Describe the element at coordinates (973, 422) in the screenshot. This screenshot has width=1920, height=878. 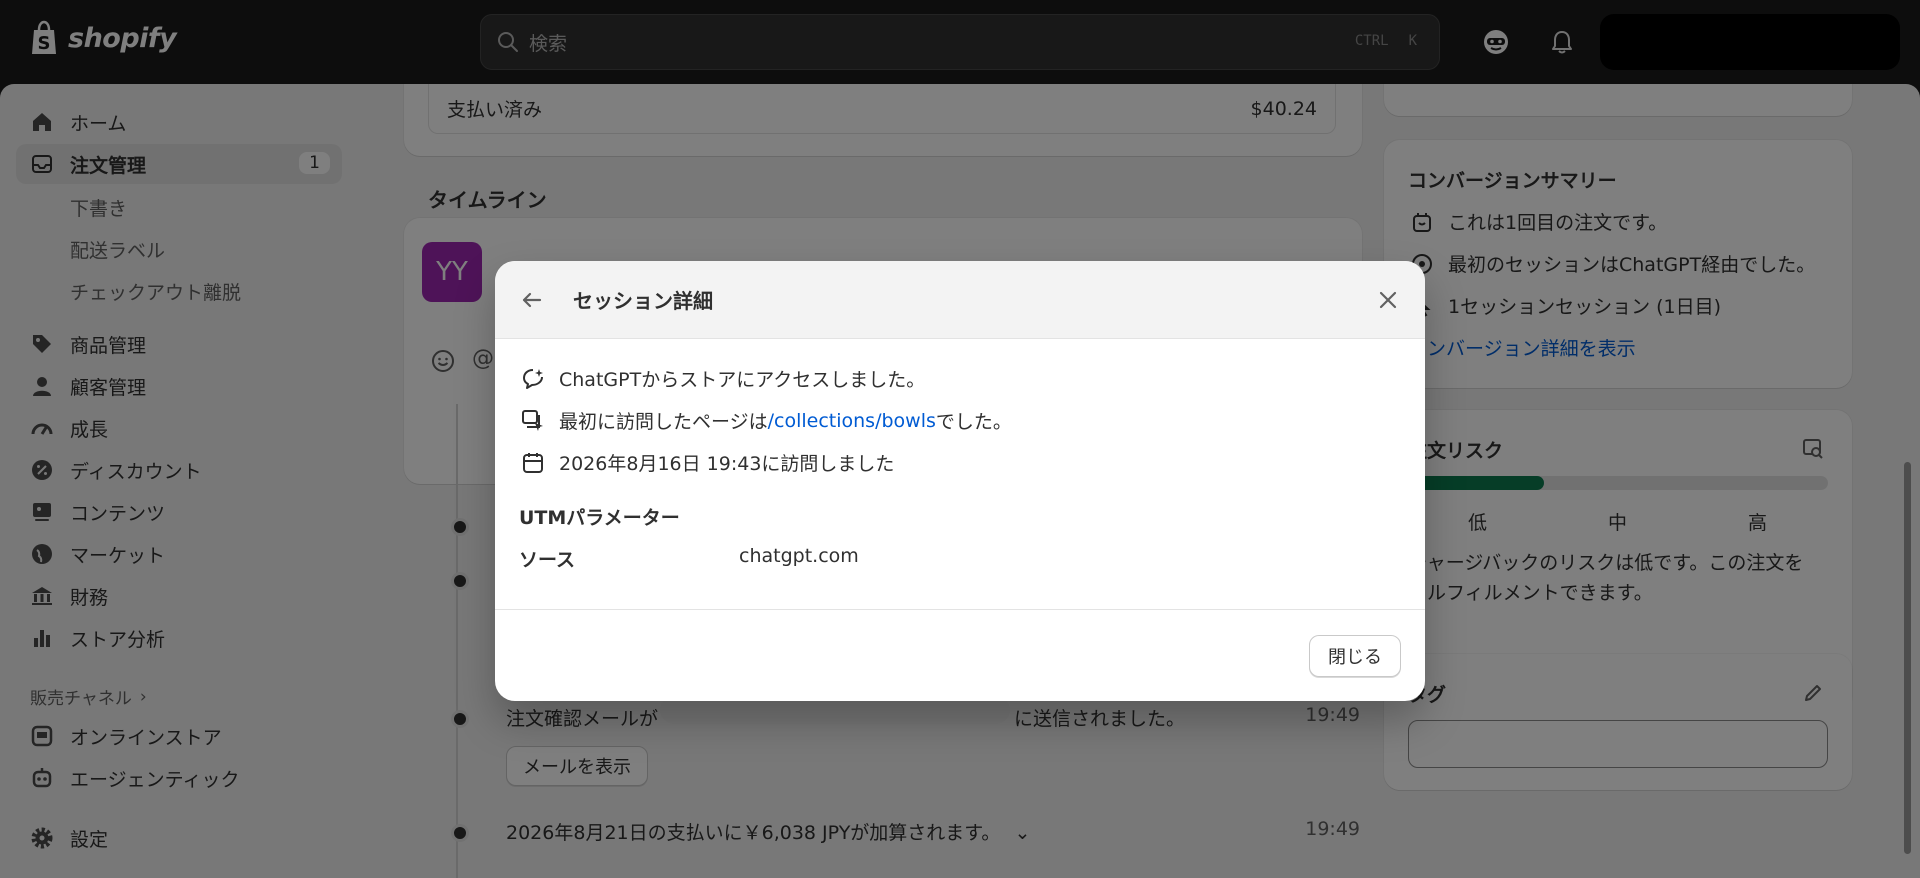
I see `landing-page-suffix: でした。` at that location.